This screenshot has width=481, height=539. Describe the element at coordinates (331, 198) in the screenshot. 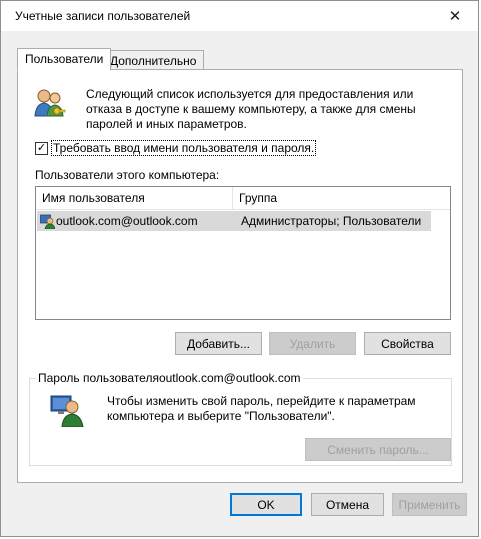

I see `column-header-group: Группа` at that location.